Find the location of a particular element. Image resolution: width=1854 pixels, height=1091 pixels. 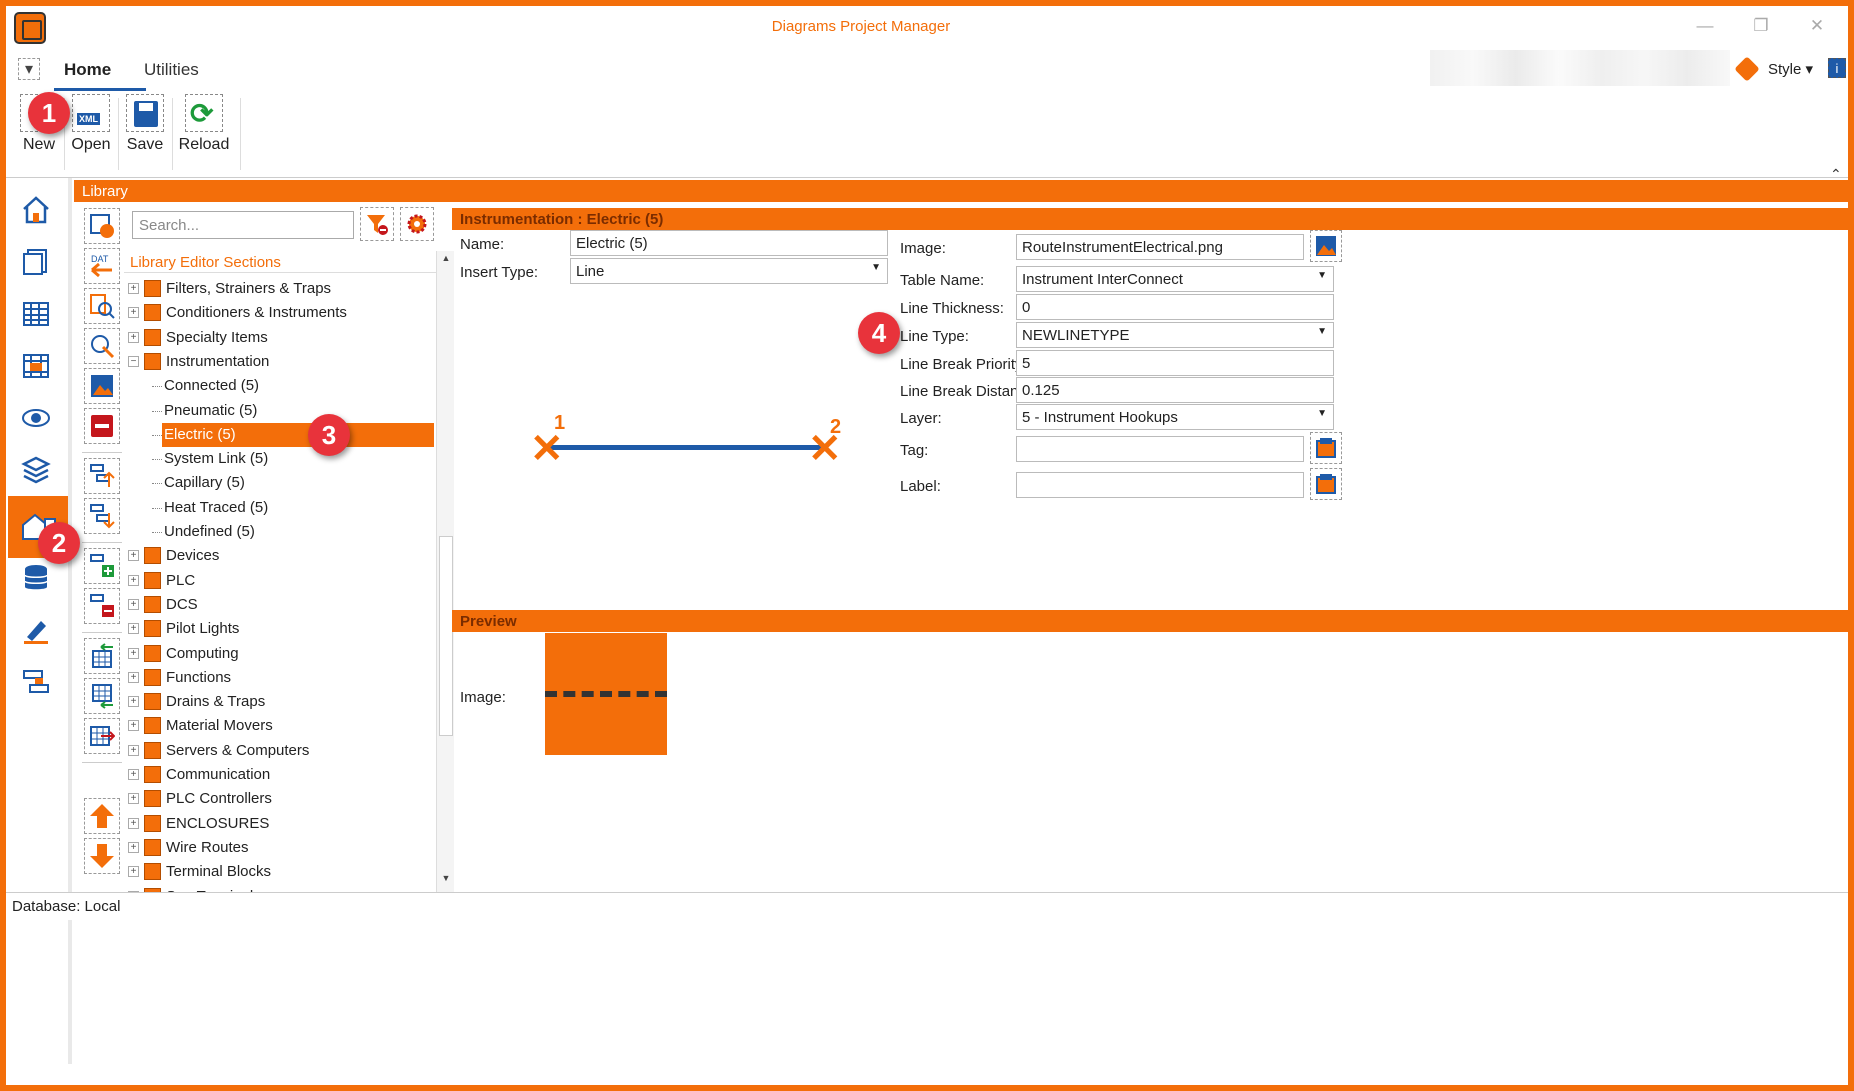

scroll-up-icon: ▲ is located at coordinates (446, 261).